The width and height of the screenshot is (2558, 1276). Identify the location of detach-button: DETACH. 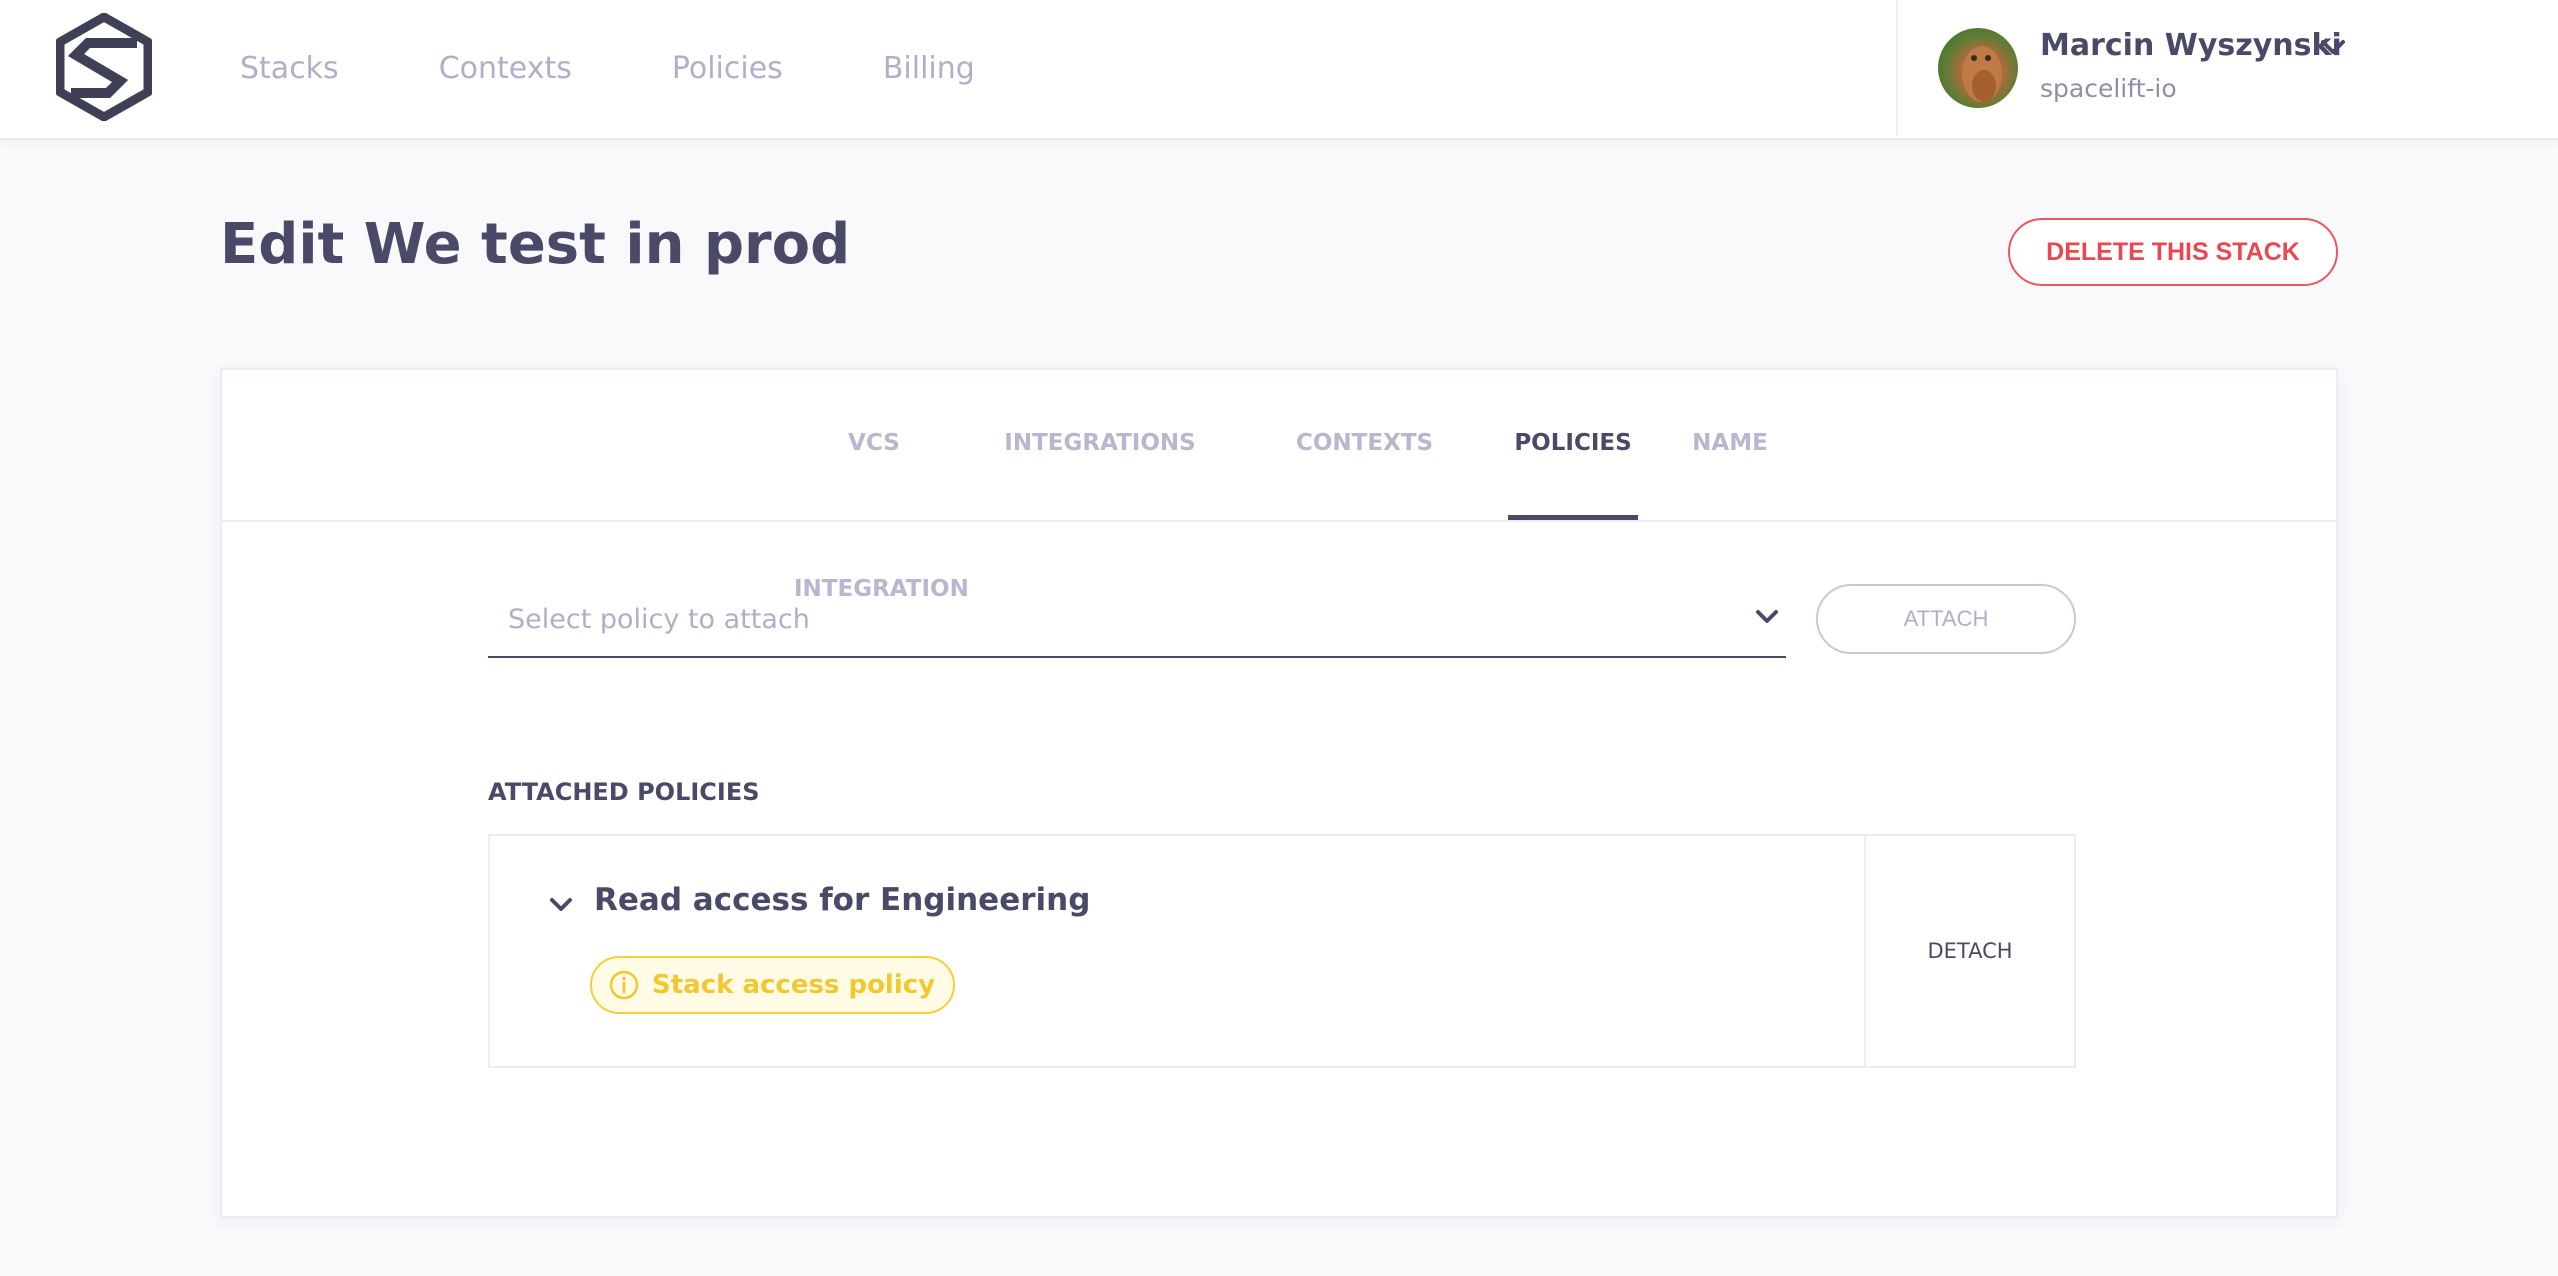
(1970, 951).